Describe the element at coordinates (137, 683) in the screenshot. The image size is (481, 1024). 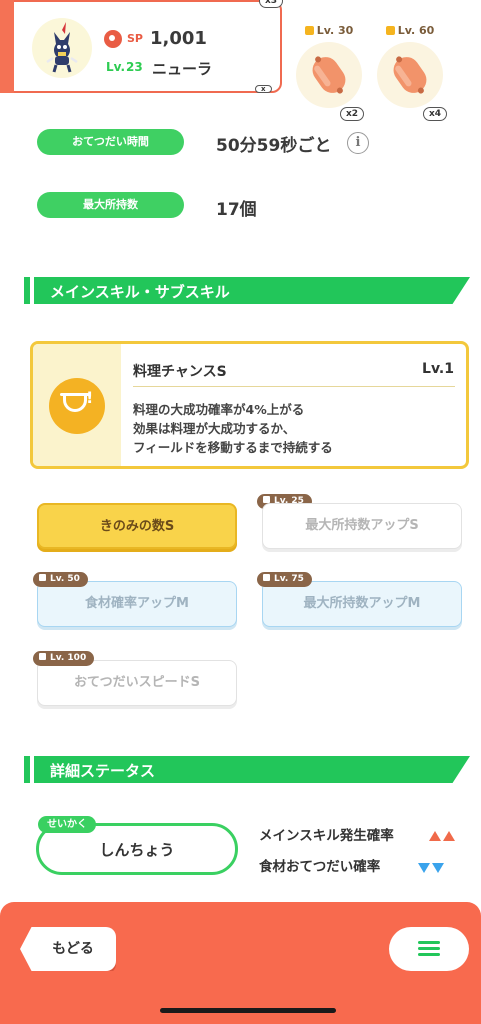
I see `sub-skill-5: おてつだいスピードS` at that location.